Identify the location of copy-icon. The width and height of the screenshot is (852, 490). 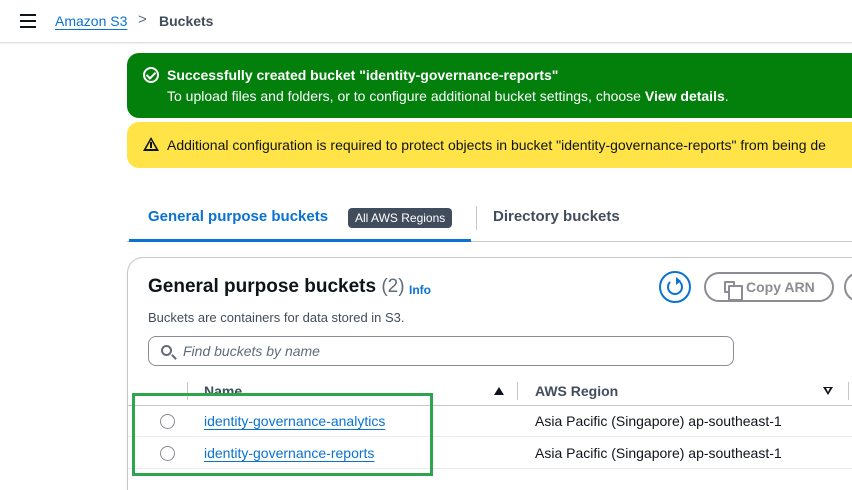
(733, 291).